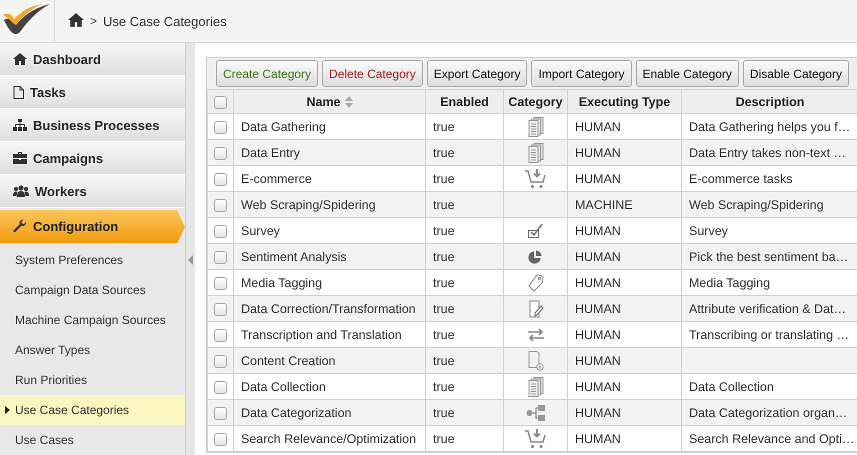  I want to click on submenu-item: Run Priorities, so click(92, 379).